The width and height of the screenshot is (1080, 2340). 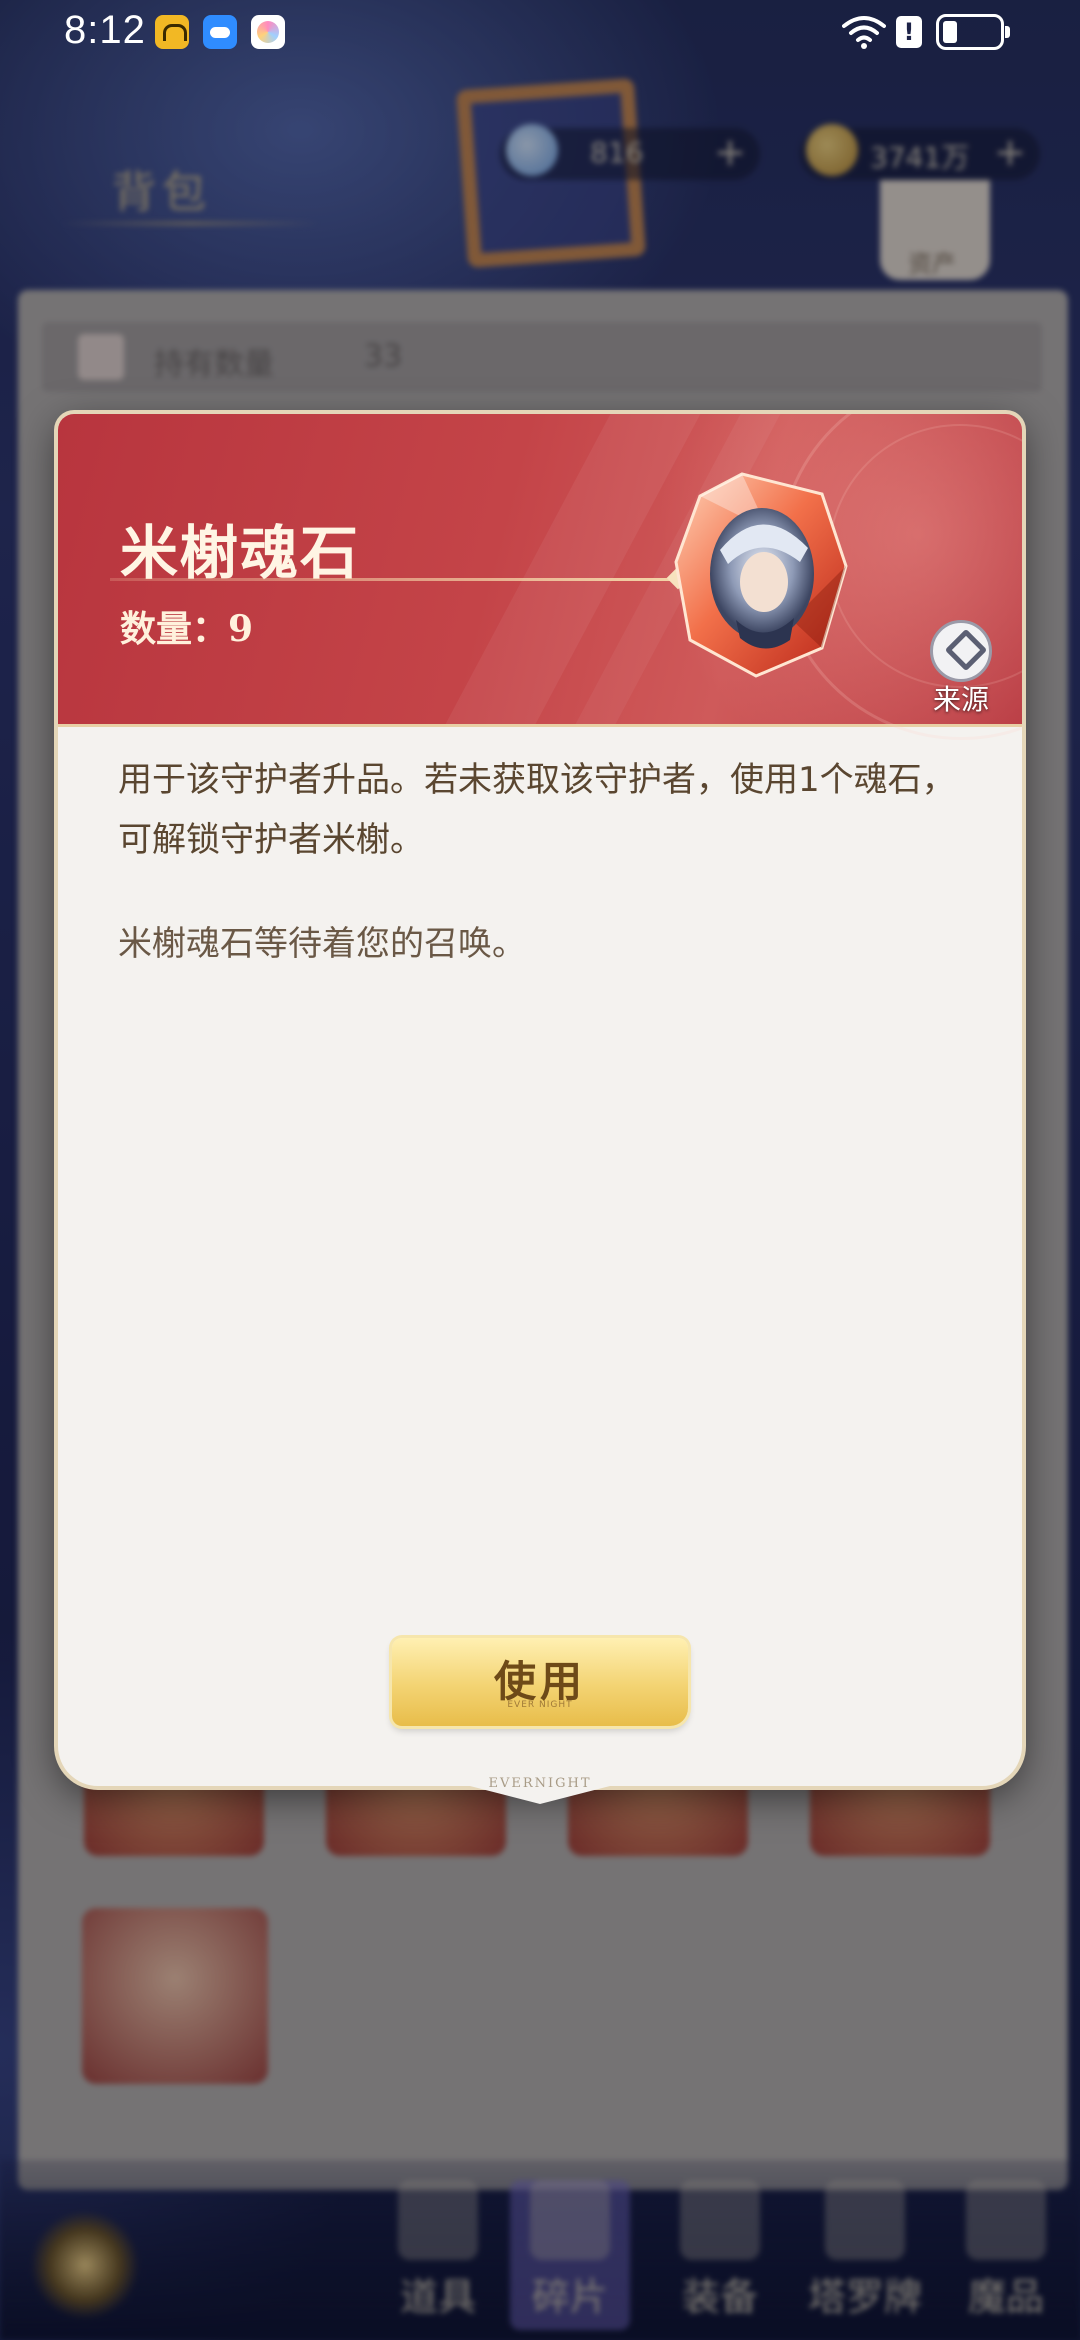 What do you see at coordinates (960, 699) in the screenshot?
I see `source-label: 来源` at bounding box center [960, 699].